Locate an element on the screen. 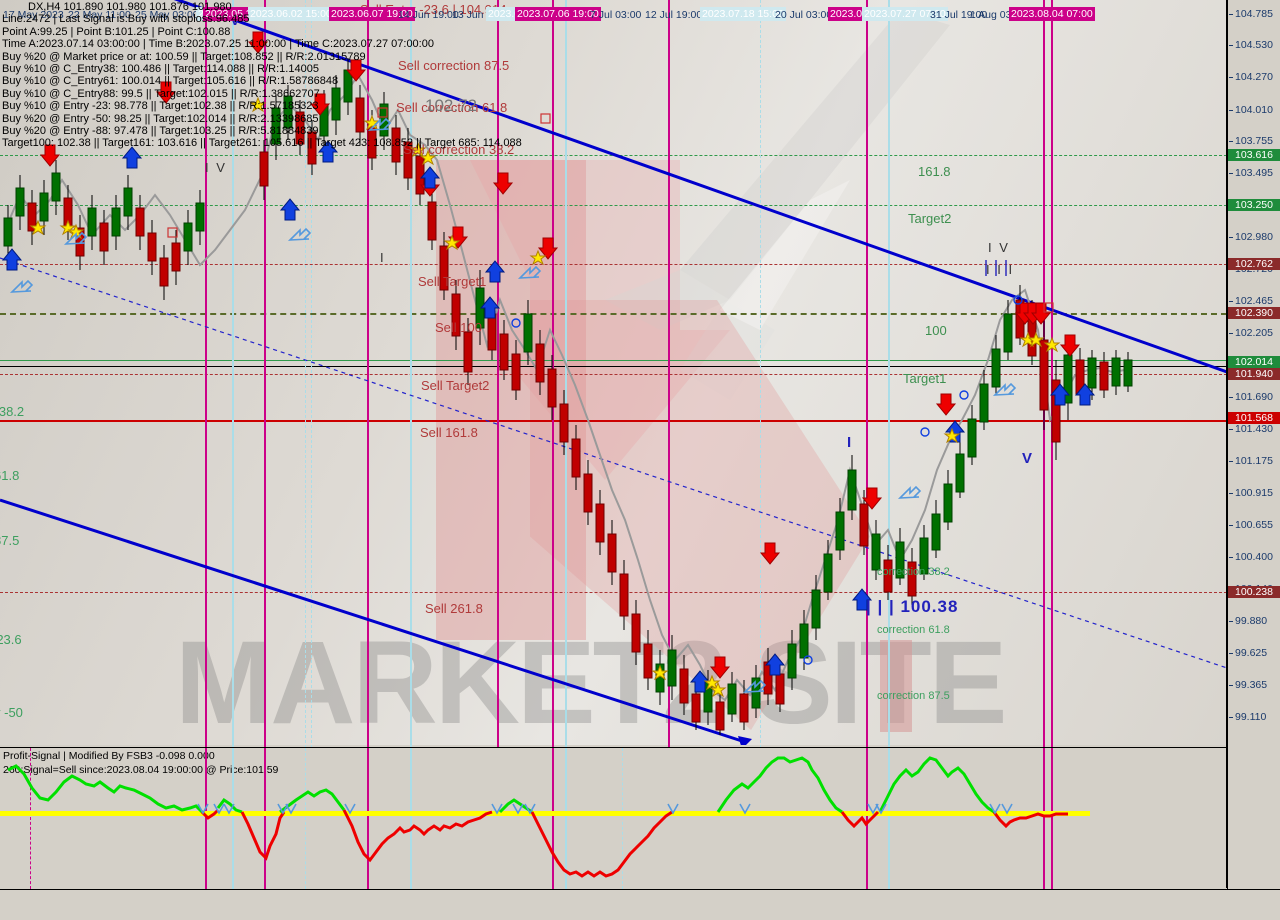 This screenshot has height=920, width=1280. annotation-clipped-correction-618: 61.8 is located at coordinates (10, 475).